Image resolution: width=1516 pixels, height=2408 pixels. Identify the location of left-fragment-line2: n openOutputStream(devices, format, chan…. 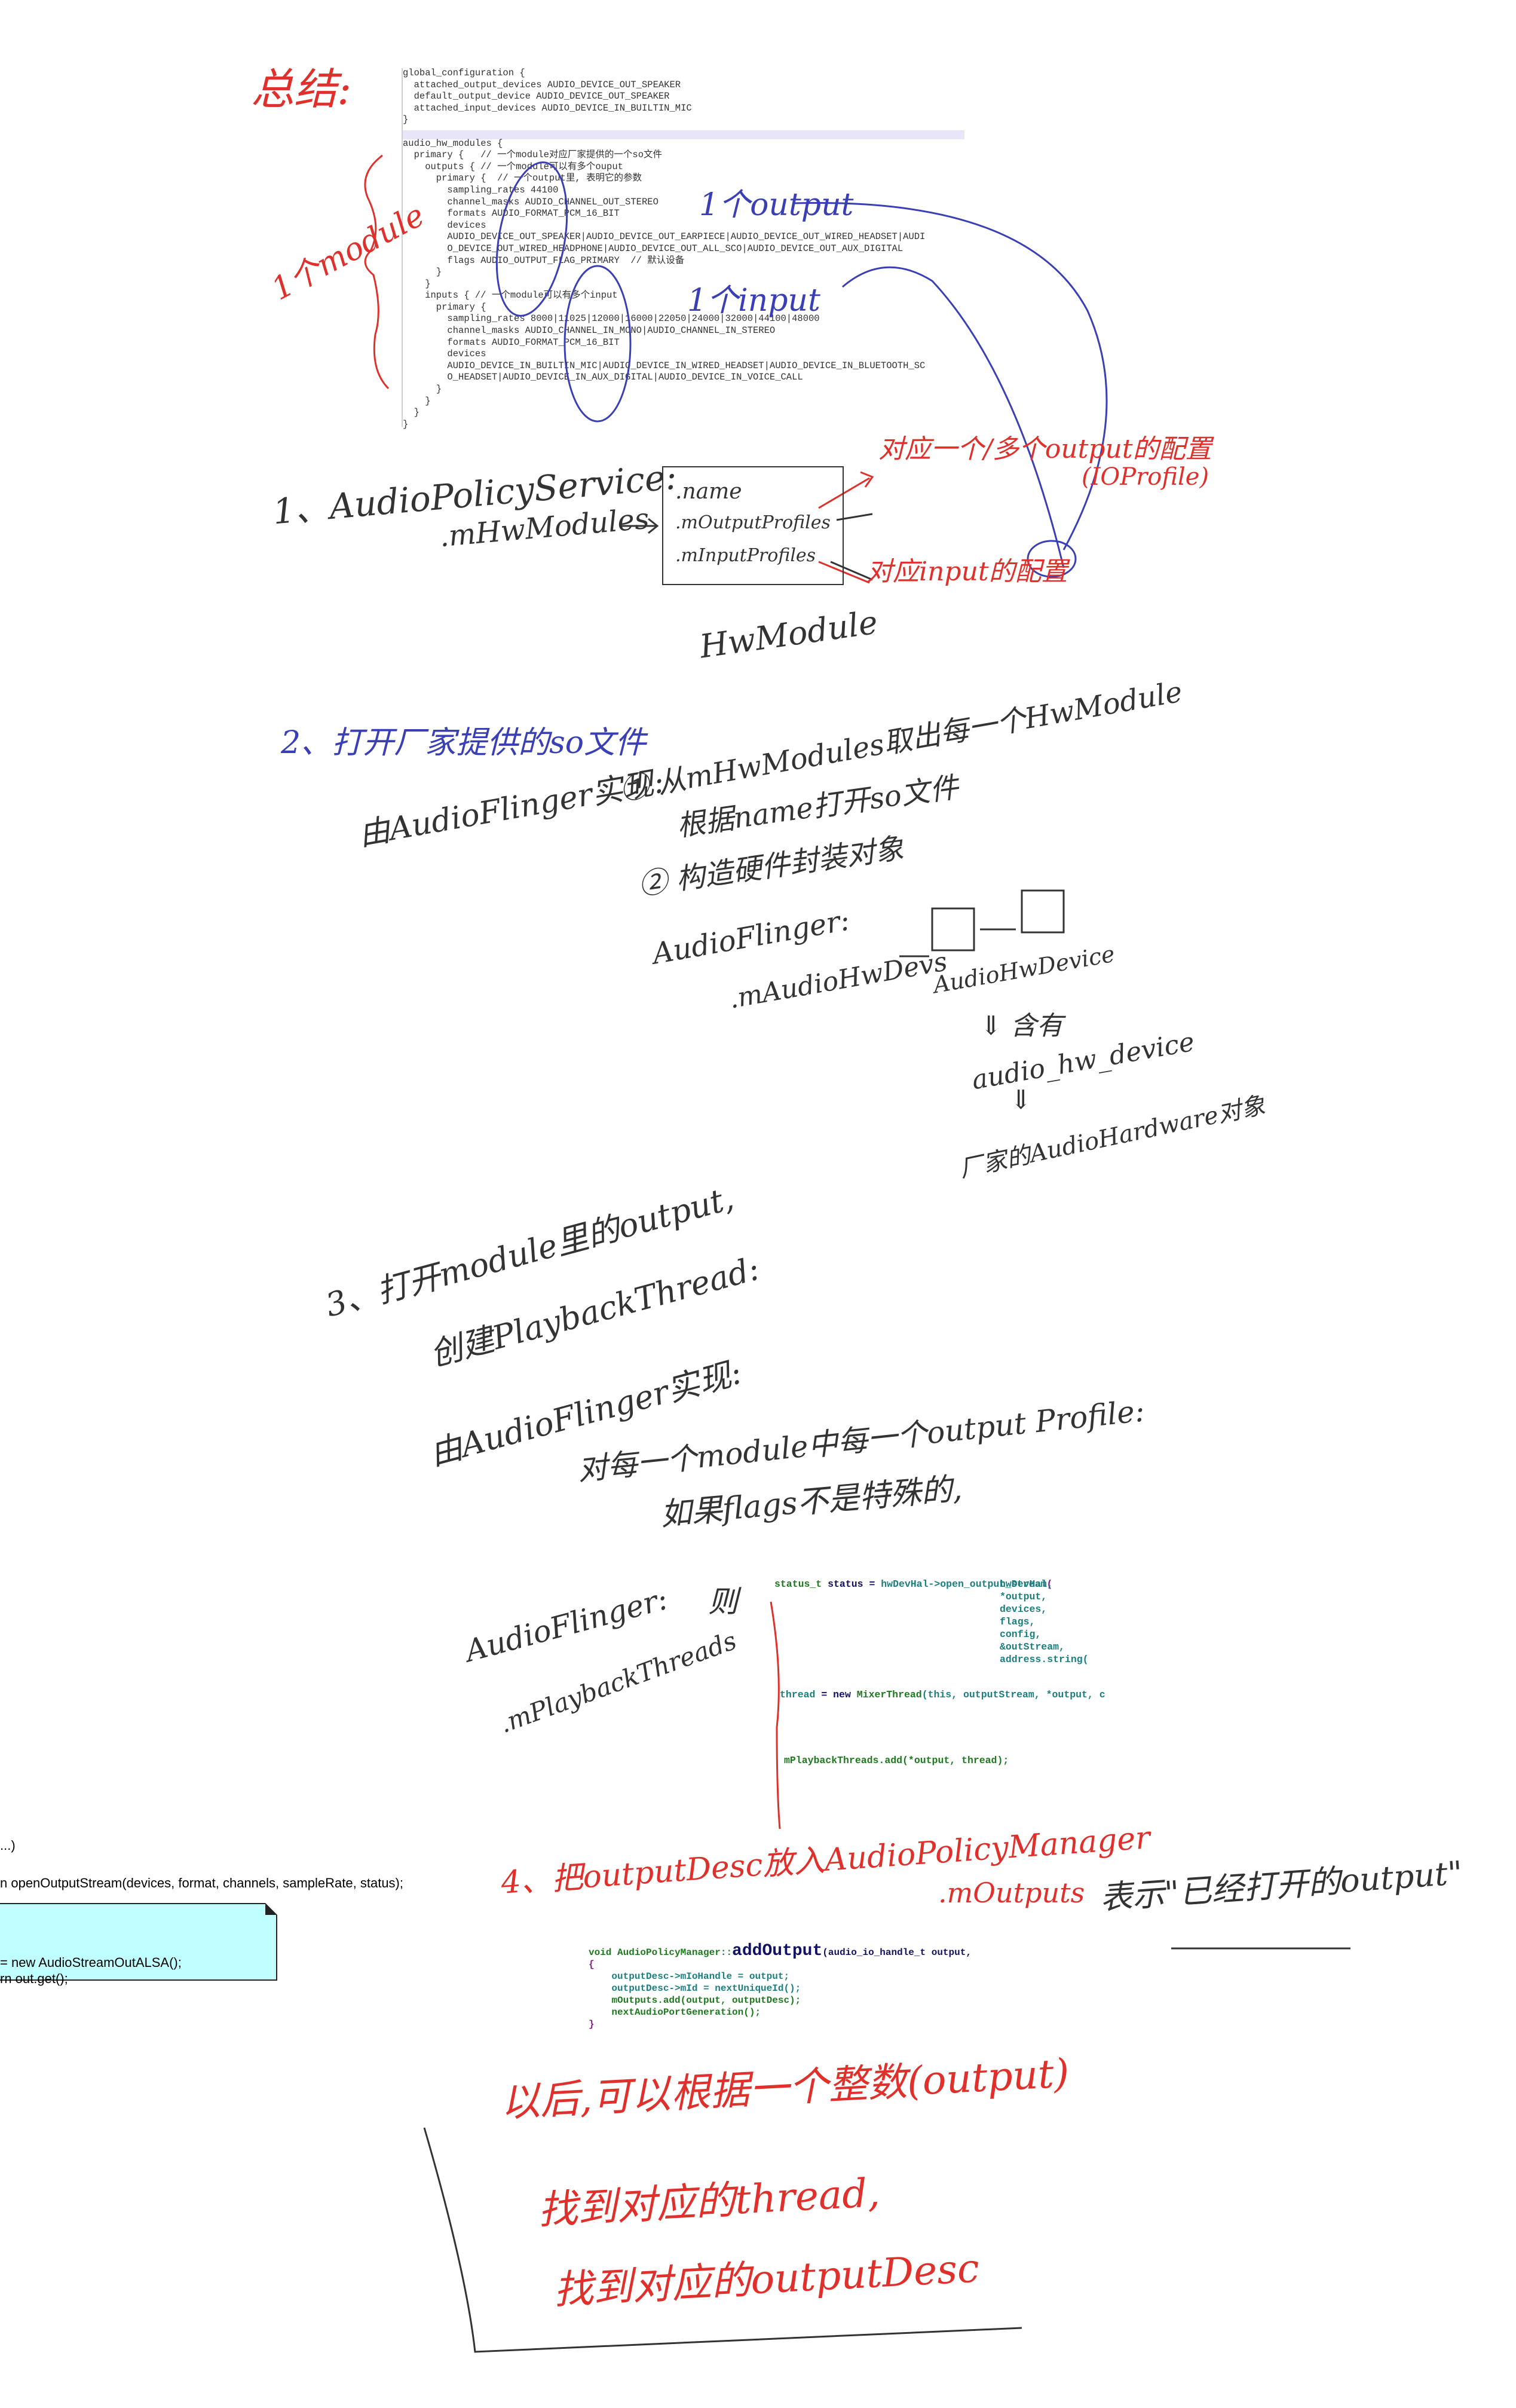
(201, 1882).